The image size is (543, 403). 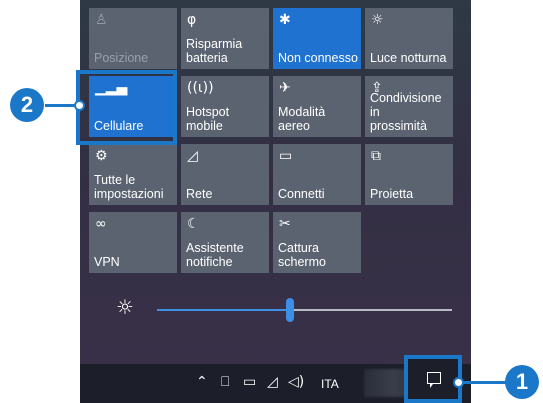 What do you see at coordinates (249, 382) in the screenshot?
I see `battery-icon: ▭` at bounding box center [249, 382].